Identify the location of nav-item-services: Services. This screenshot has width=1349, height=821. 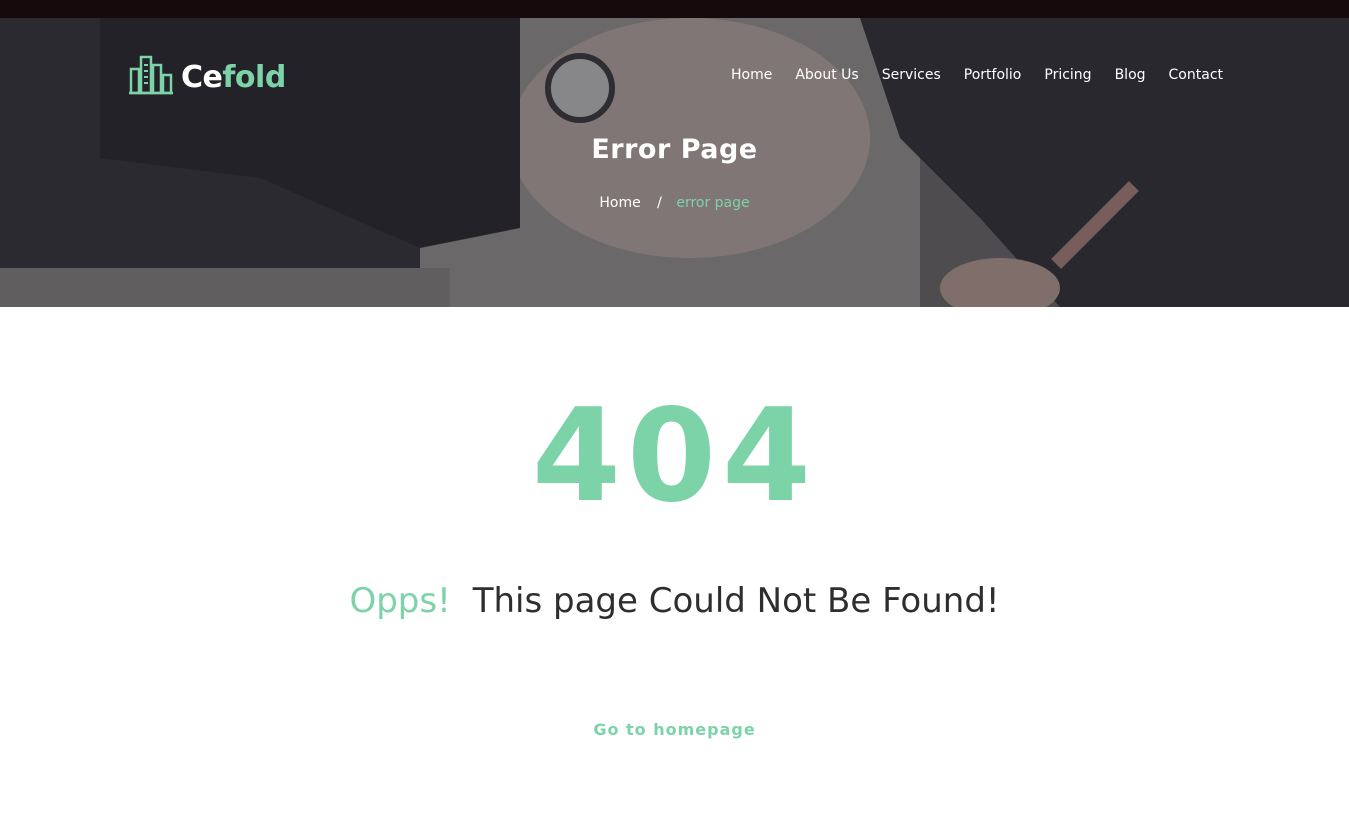
(911, 75).